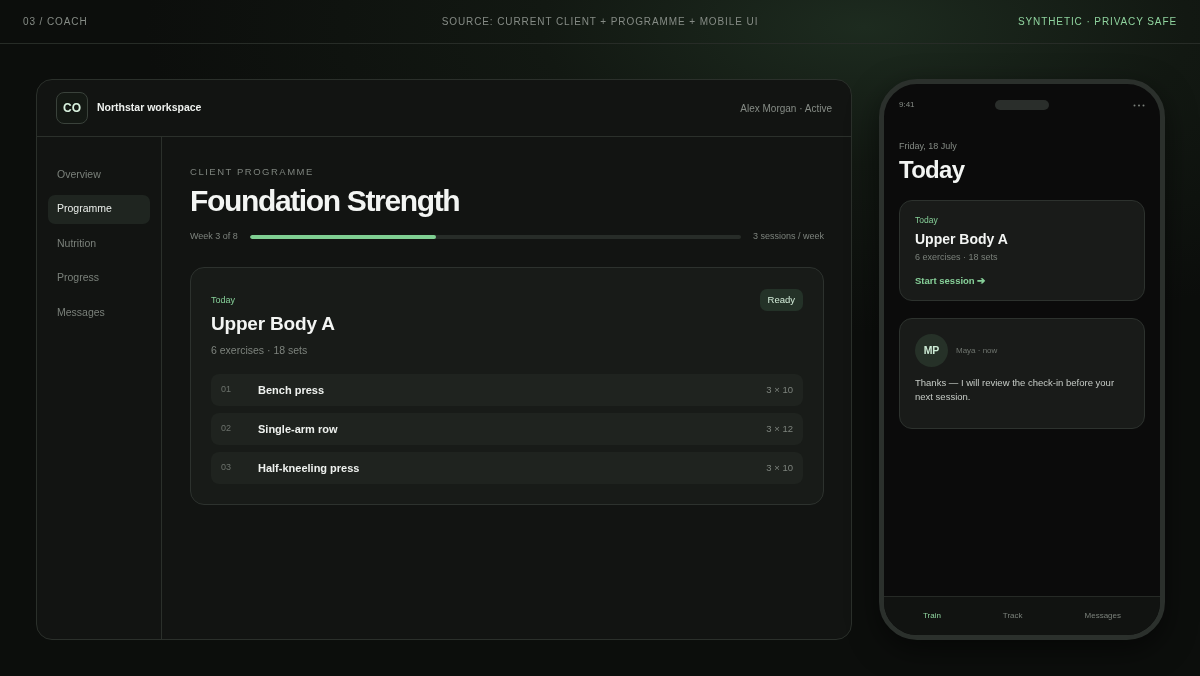 This screenshot has height=676, width=1200. Describe the element at coordinates (907, 105) in the screenshot. I see `status-time: 9:41` at that location.